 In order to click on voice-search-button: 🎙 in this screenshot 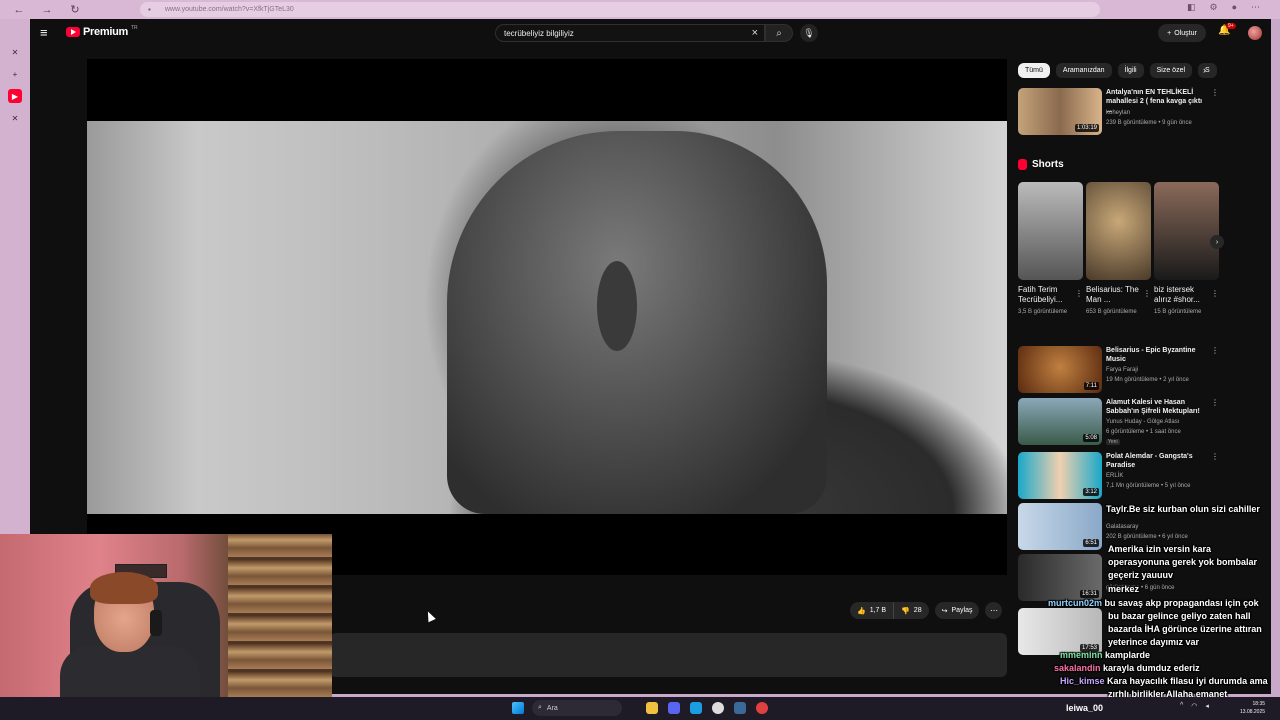, I will do `click(809, 33)`.